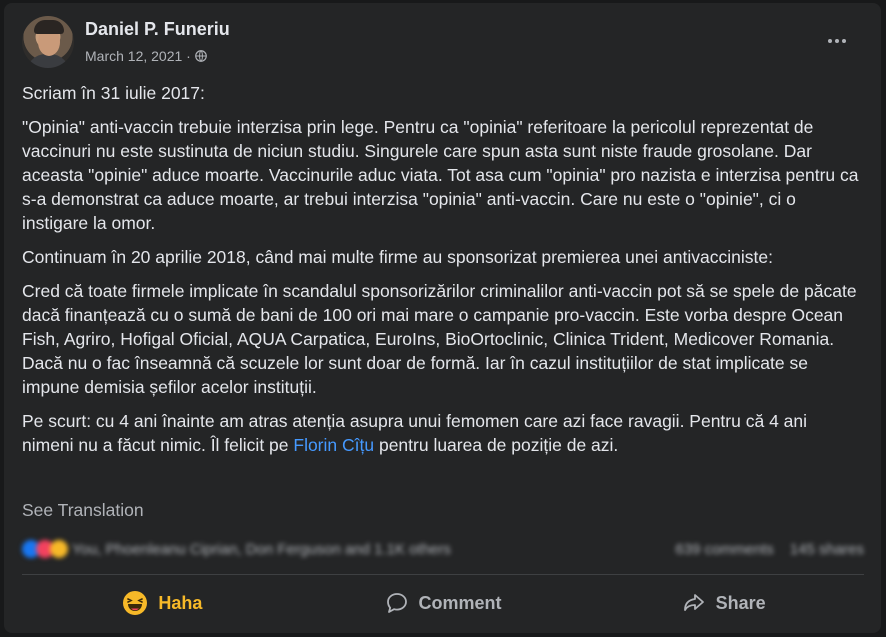  What do you see at coordinates (443, 574) in the screenshot?
I see `divider` at bounding box center [443, 574].